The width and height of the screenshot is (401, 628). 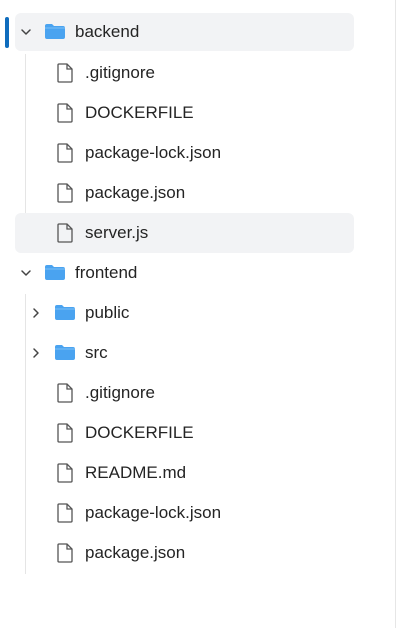 I want to click on folder-label: frontend, so click(x=106, y=272).